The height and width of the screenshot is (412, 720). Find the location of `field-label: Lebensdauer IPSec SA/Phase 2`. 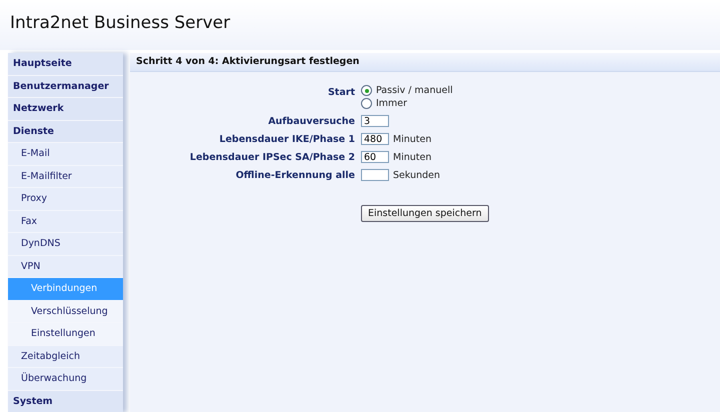

field-label: Lebensdauer IPSec SA/Phase 2 is located at coordinates (271, 157).